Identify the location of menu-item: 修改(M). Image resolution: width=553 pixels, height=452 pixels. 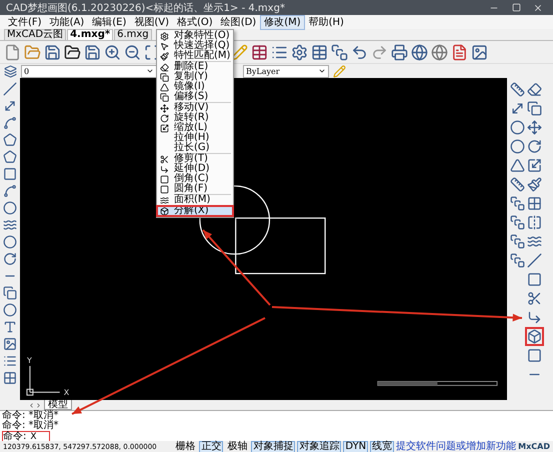
(282, 22).